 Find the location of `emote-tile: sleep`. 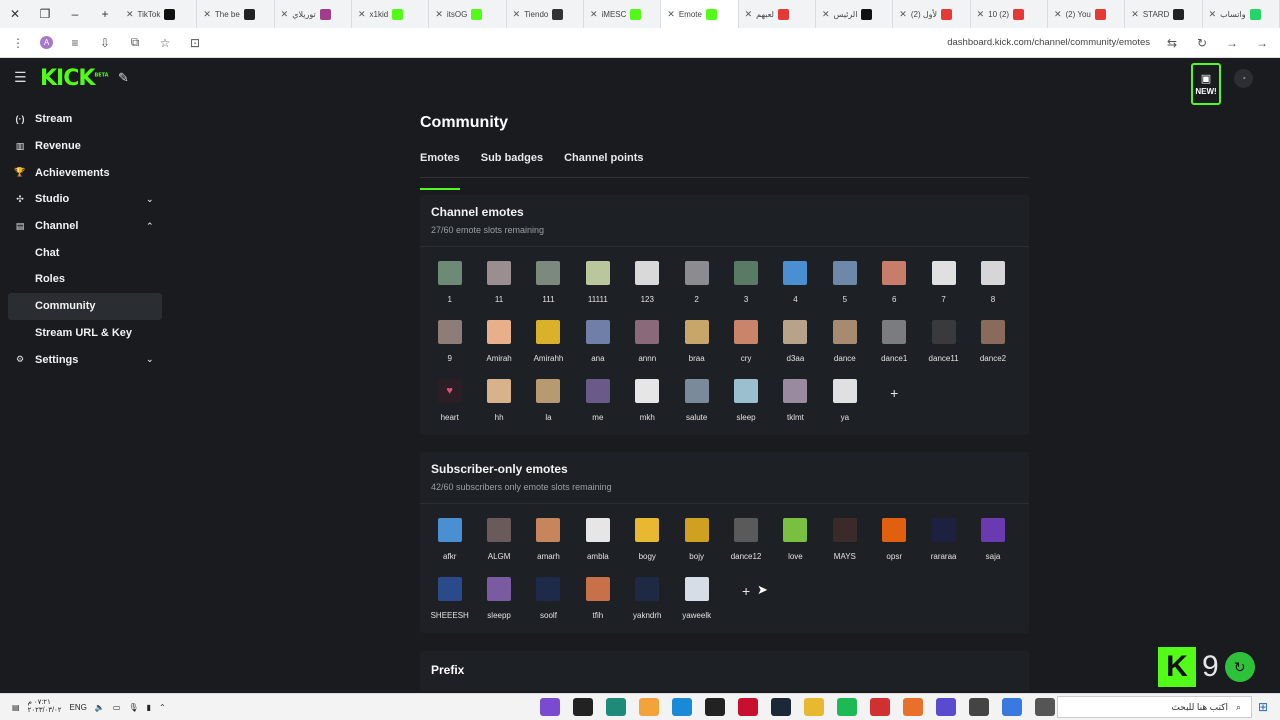

emote-tile: sleep is located at coordinates (745, 404).